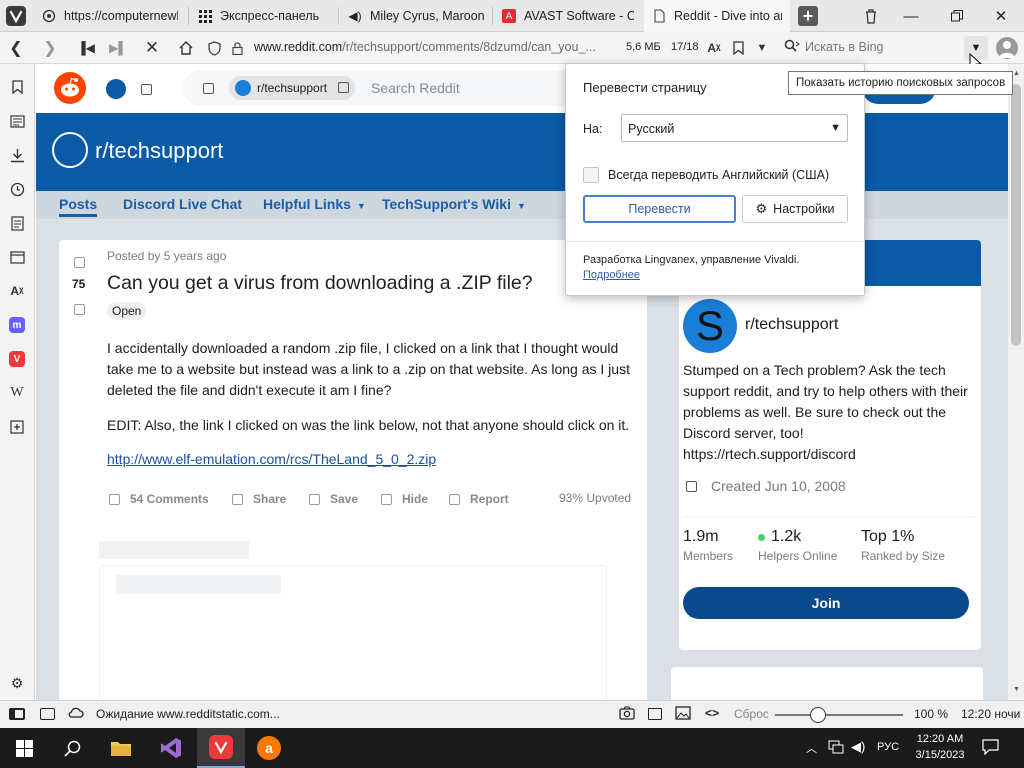 This screenshot has height=768, width=1024. Describe the element at coordinates (186, 48) in the screenshot. I see `home-button` at that location.